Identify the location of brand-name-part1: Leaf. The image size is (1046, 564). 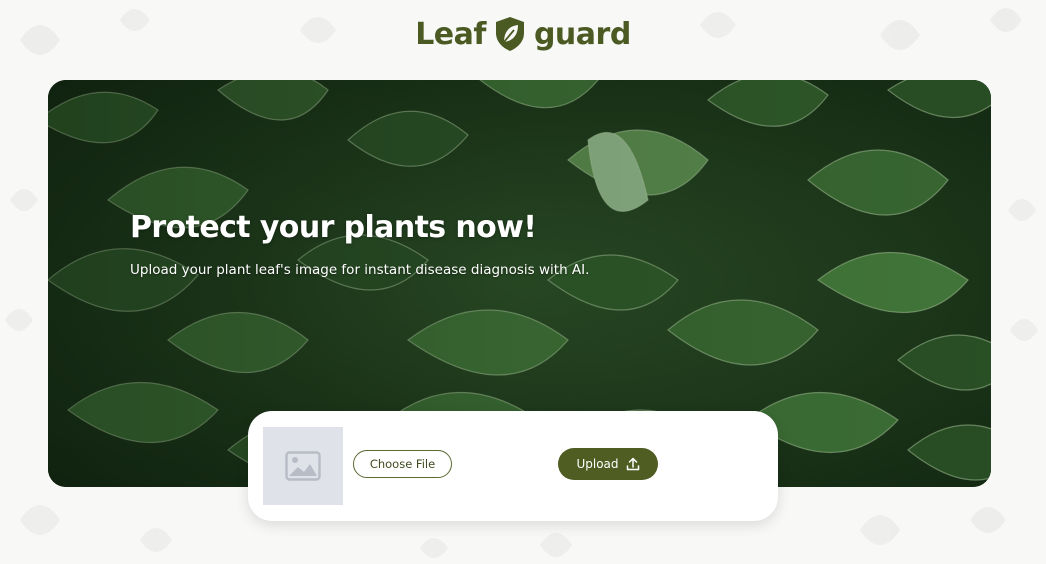
(450, 34).